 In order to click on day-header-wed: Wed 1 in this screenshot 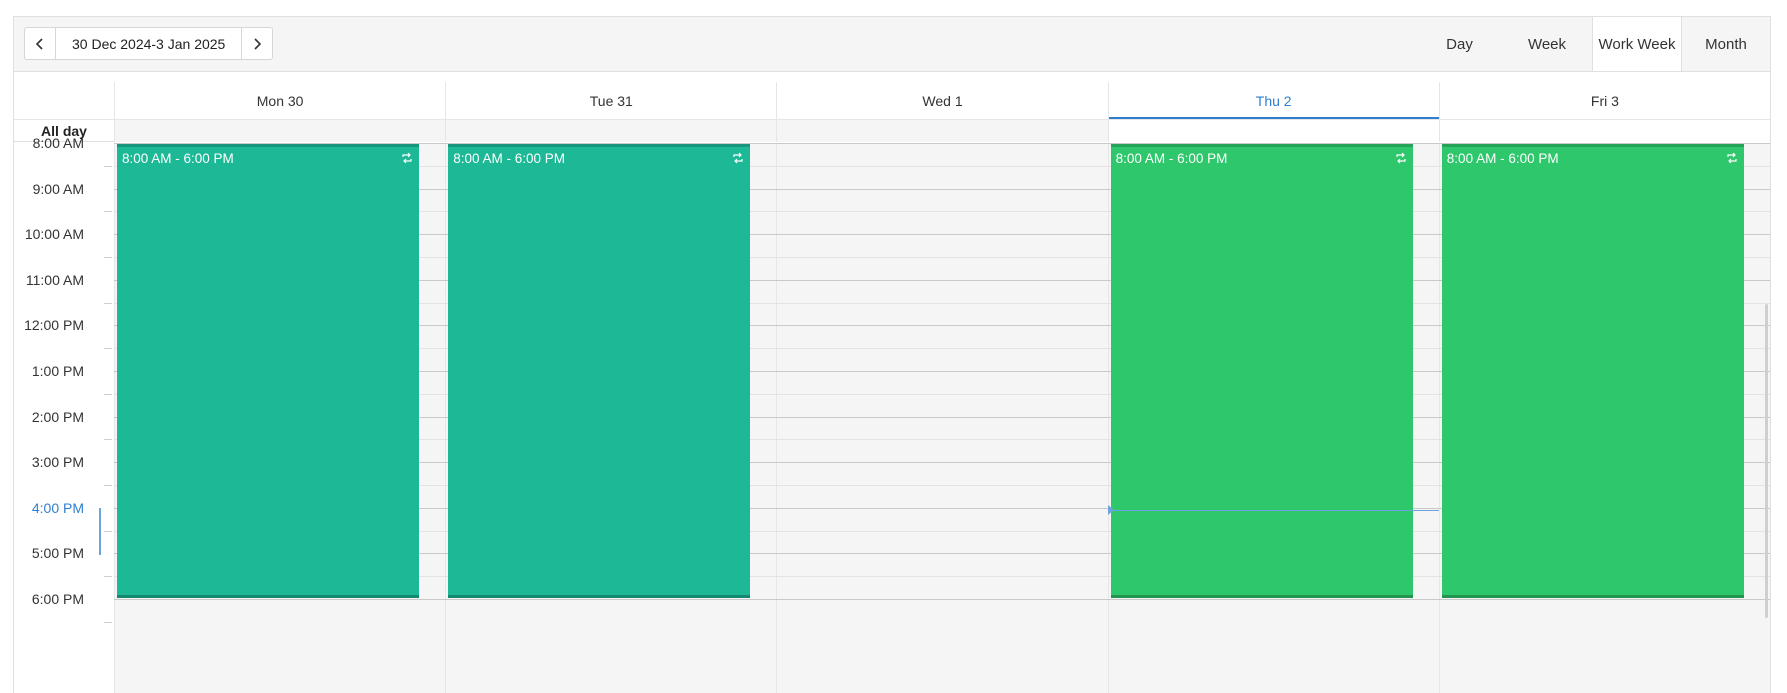, I will do `click(941, 100)`.